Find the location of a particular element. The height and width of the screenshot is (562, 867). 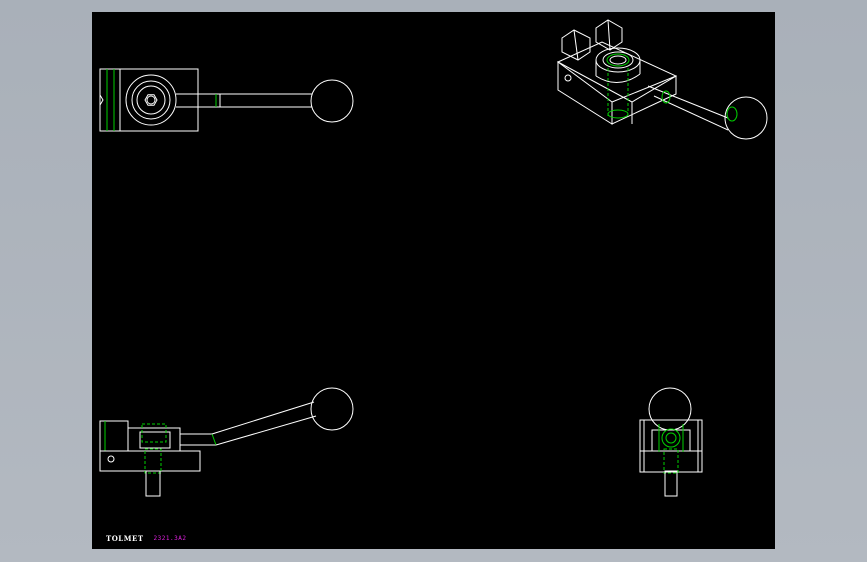

brand-logo: TOLMET is located at coordinates (125, 538).